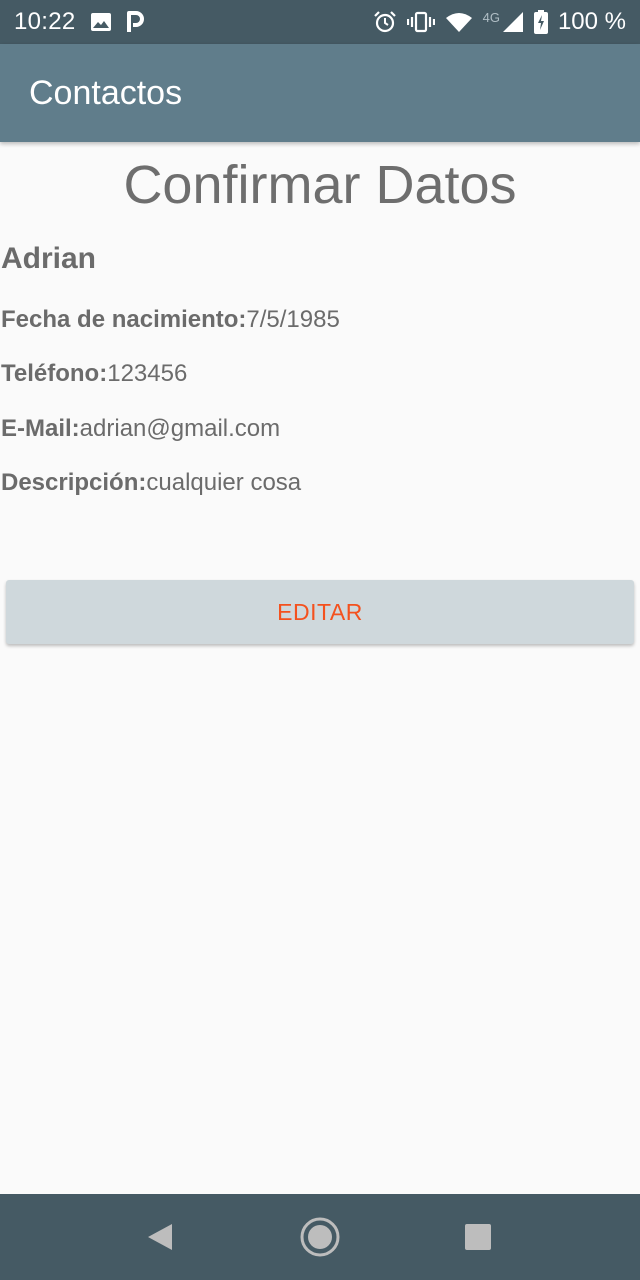 Image resolution: width=640 pixels, height=1280 pixels. Describe the element at coordinates (491, 17) in the screenshot. I see `network-type-label: 4G` at that location.